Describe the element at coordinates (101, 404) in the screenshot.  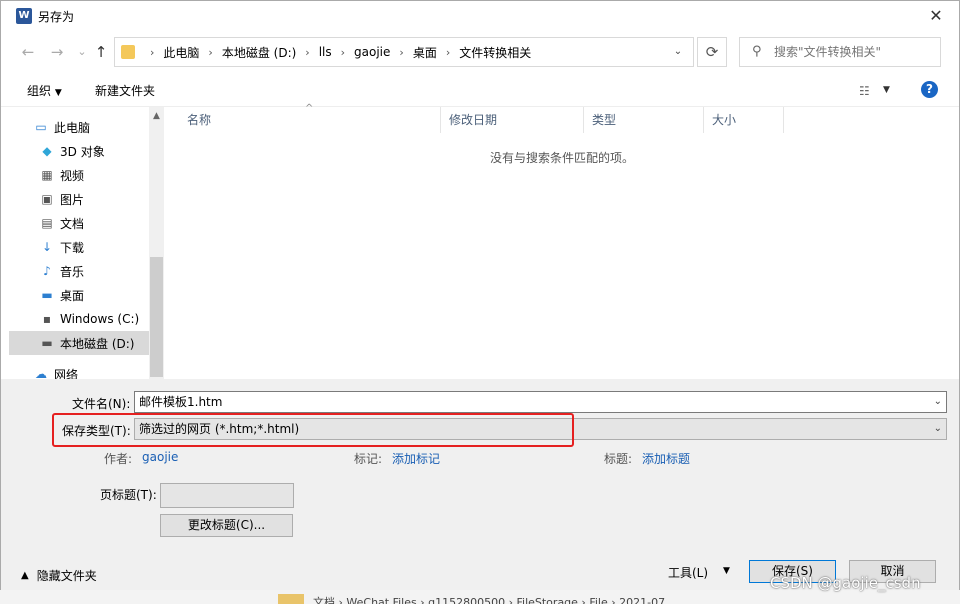
I see `filename-label: 文件名(N):` at that location.